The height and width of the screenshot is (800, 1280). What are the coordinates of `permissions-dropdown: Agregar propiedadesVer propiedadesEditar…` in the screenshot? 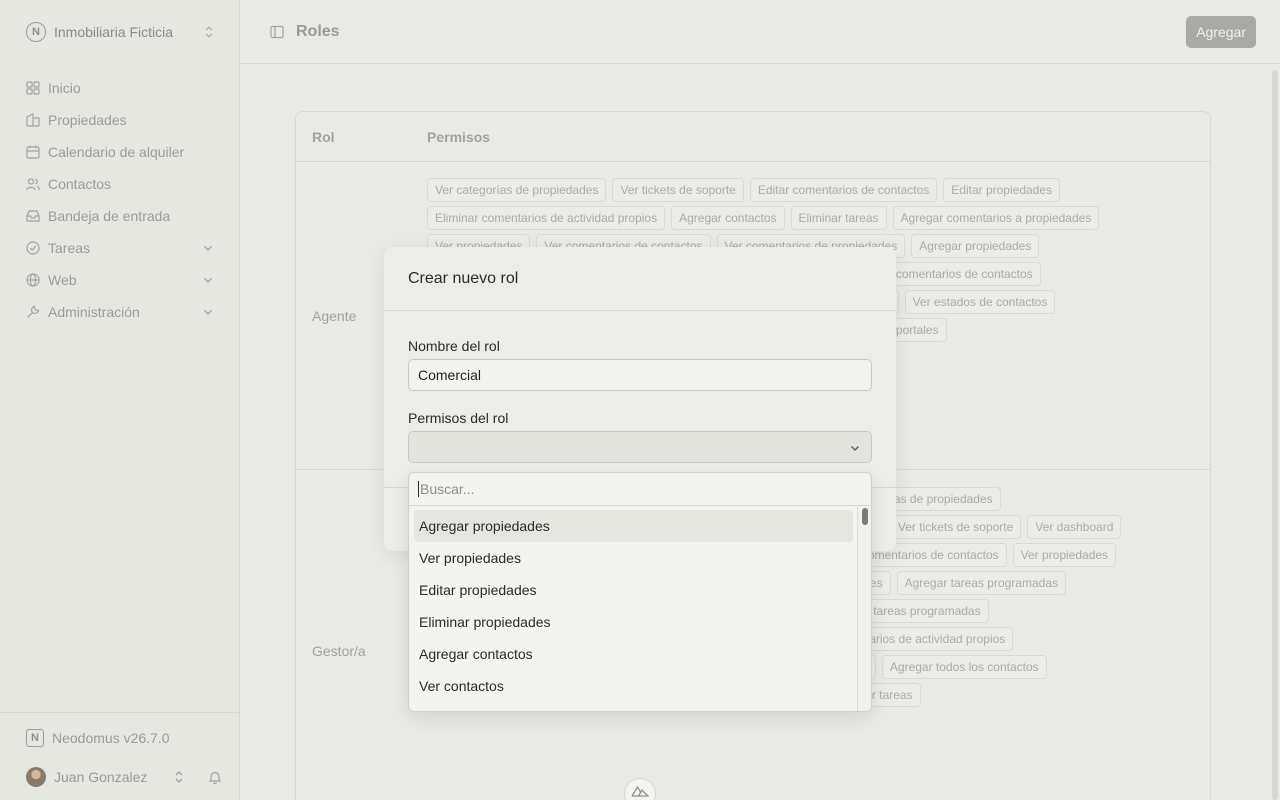 It's located at (640, 592).